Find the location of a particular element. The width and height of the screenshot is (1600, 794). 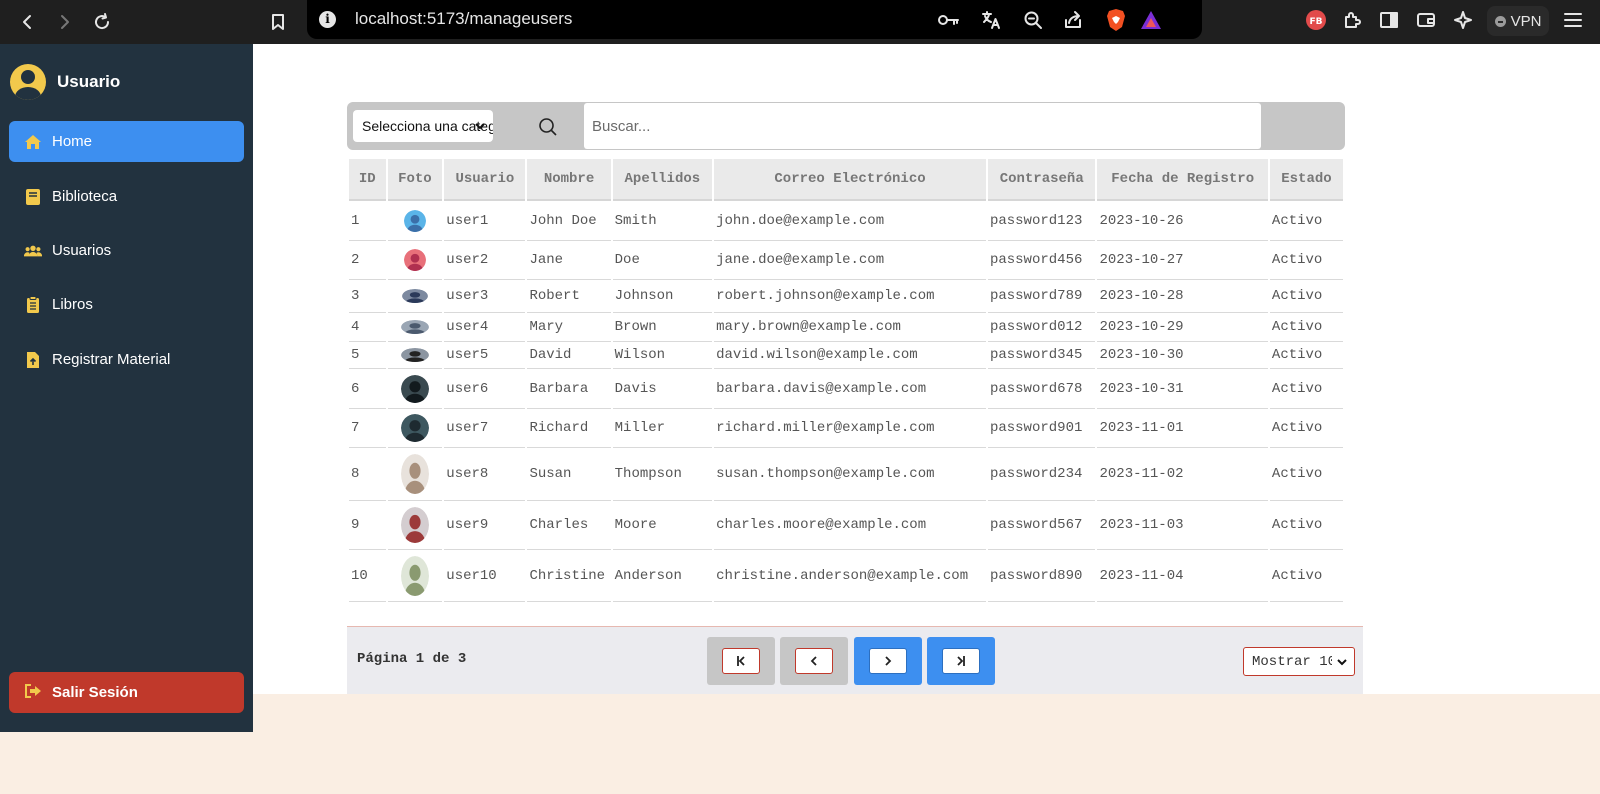

reload-button is located at coordinates (102, 22).